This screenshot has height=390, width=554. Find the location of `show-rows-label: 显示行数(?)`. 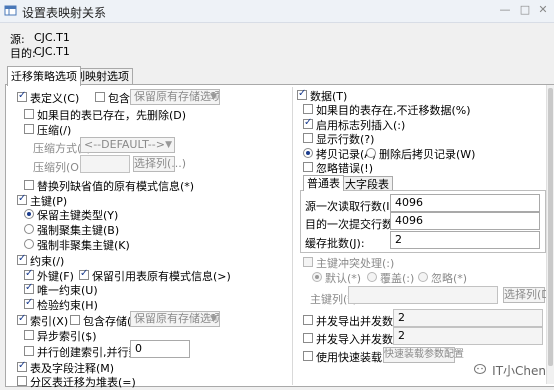

show-rows-label: 显示行数(?) is located at coordinates (345, 139).